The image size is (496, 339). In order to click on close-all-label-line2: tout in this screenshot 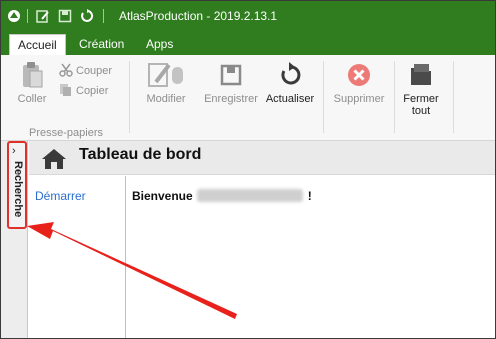, I will do `click(421, 111)`.